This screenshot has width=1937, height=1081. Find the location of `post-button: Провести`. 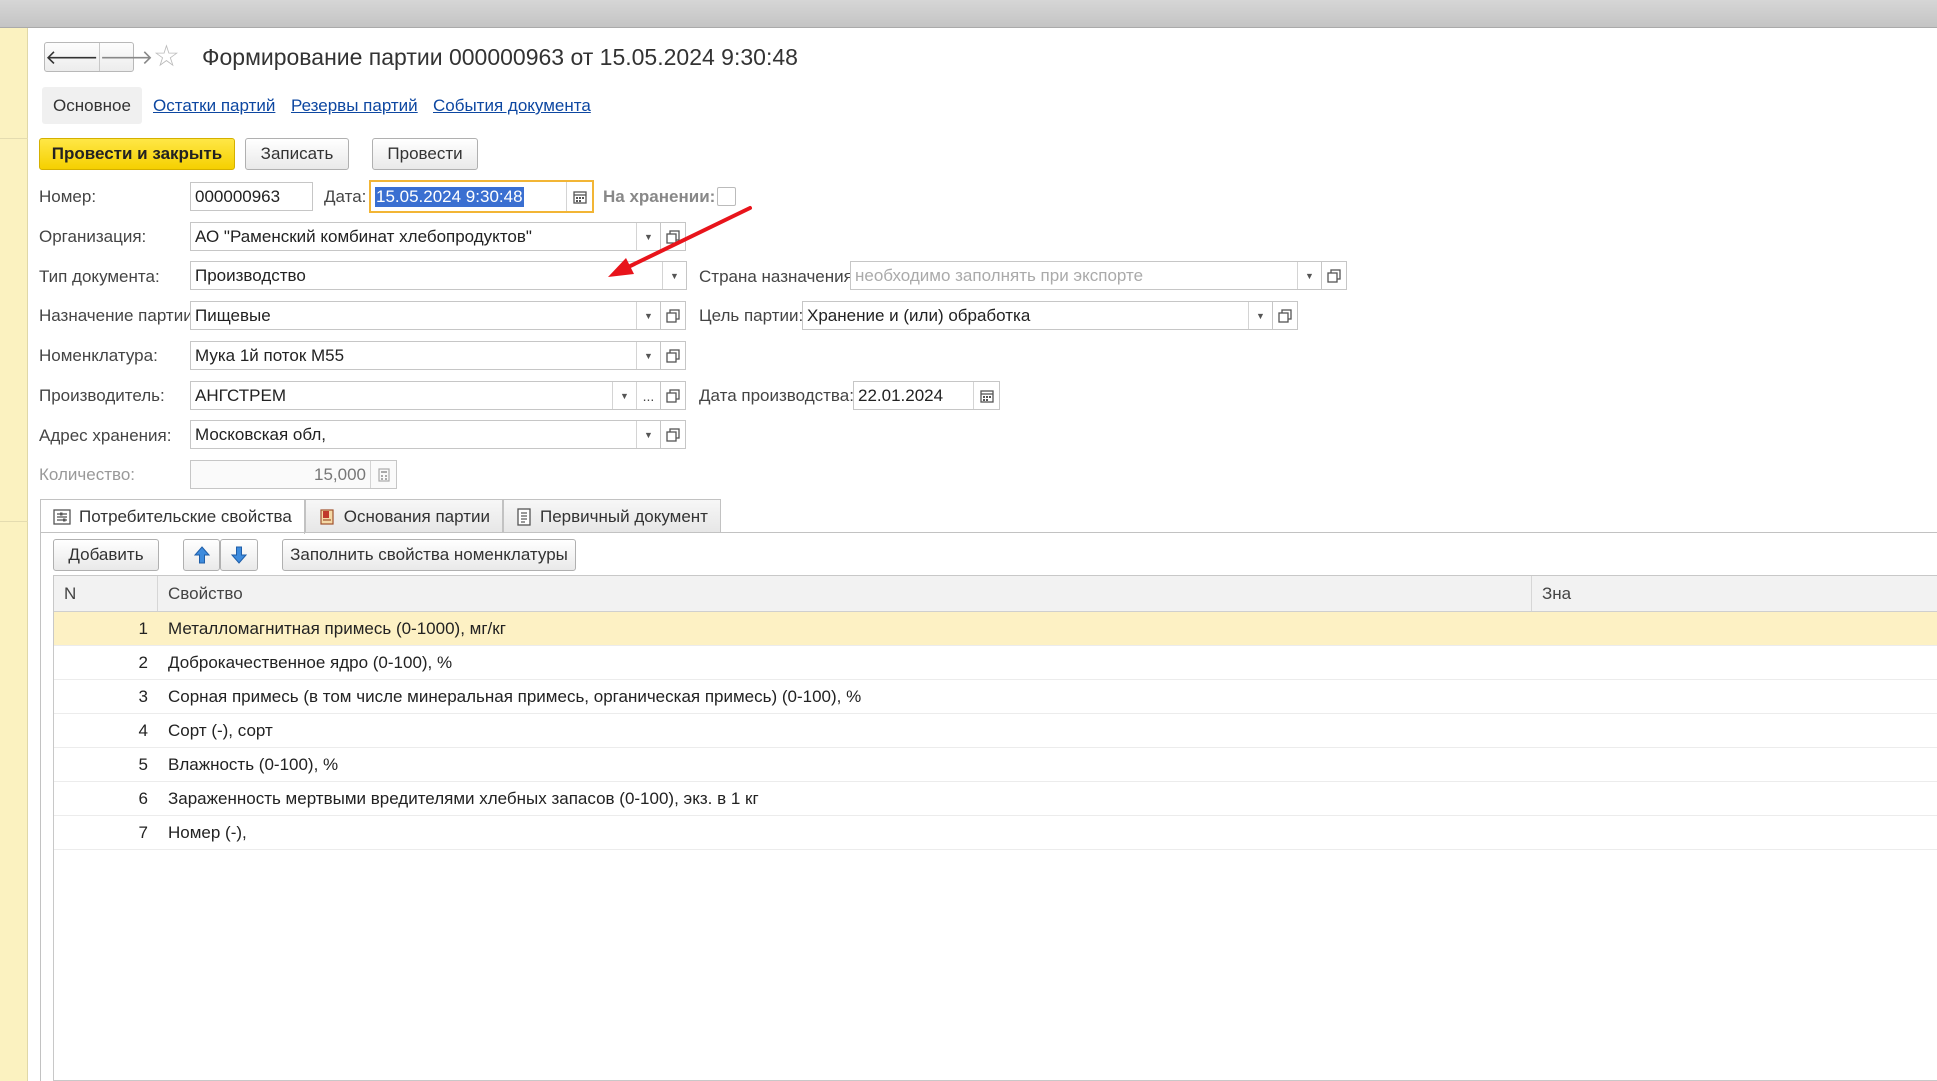

post-button: Провести is located at coordinates (425, 154).